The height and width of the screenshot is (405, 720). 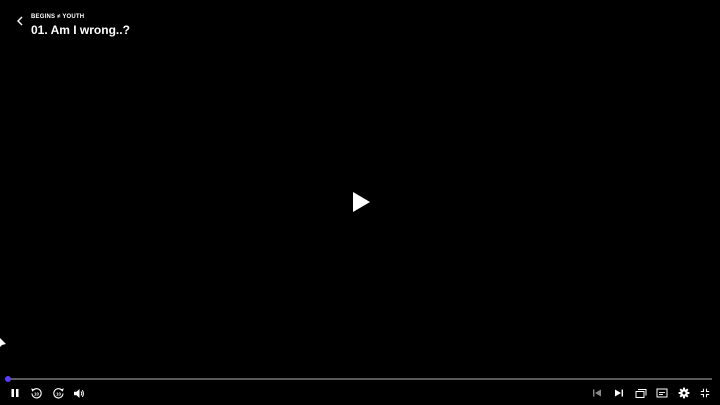 I want to click on rewind-10-icon: 10, so click(x=36, y=392).